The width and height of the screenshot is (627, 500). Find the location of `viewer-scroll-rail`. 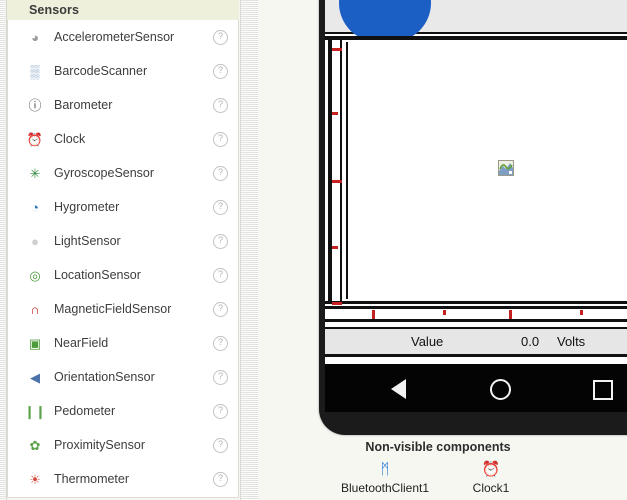

viewer-scroll-rail is located at coordinates (253, 250).